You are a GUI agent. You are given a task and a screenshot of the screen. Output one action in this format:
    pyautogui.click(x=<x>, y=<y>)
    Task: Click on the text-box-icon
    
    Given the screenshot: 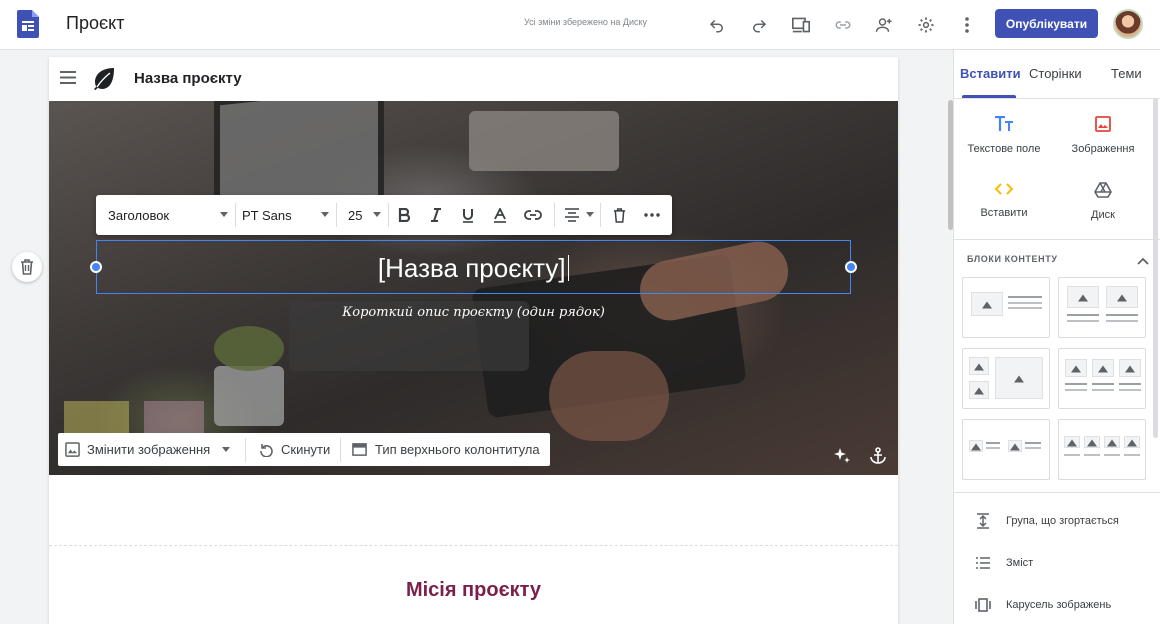 What is the action you would take?
    pyautogui.click(x=1004, y=123)
    